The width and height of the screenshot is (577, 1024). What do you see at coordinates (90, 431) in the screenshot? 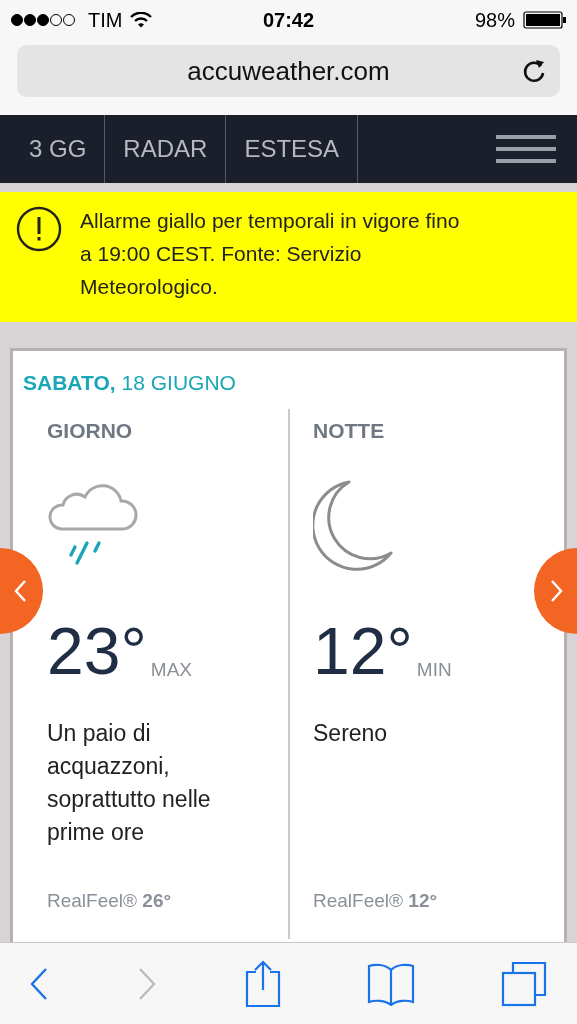
I see `period-label: GIORNO` at bounding box center [90, 431].